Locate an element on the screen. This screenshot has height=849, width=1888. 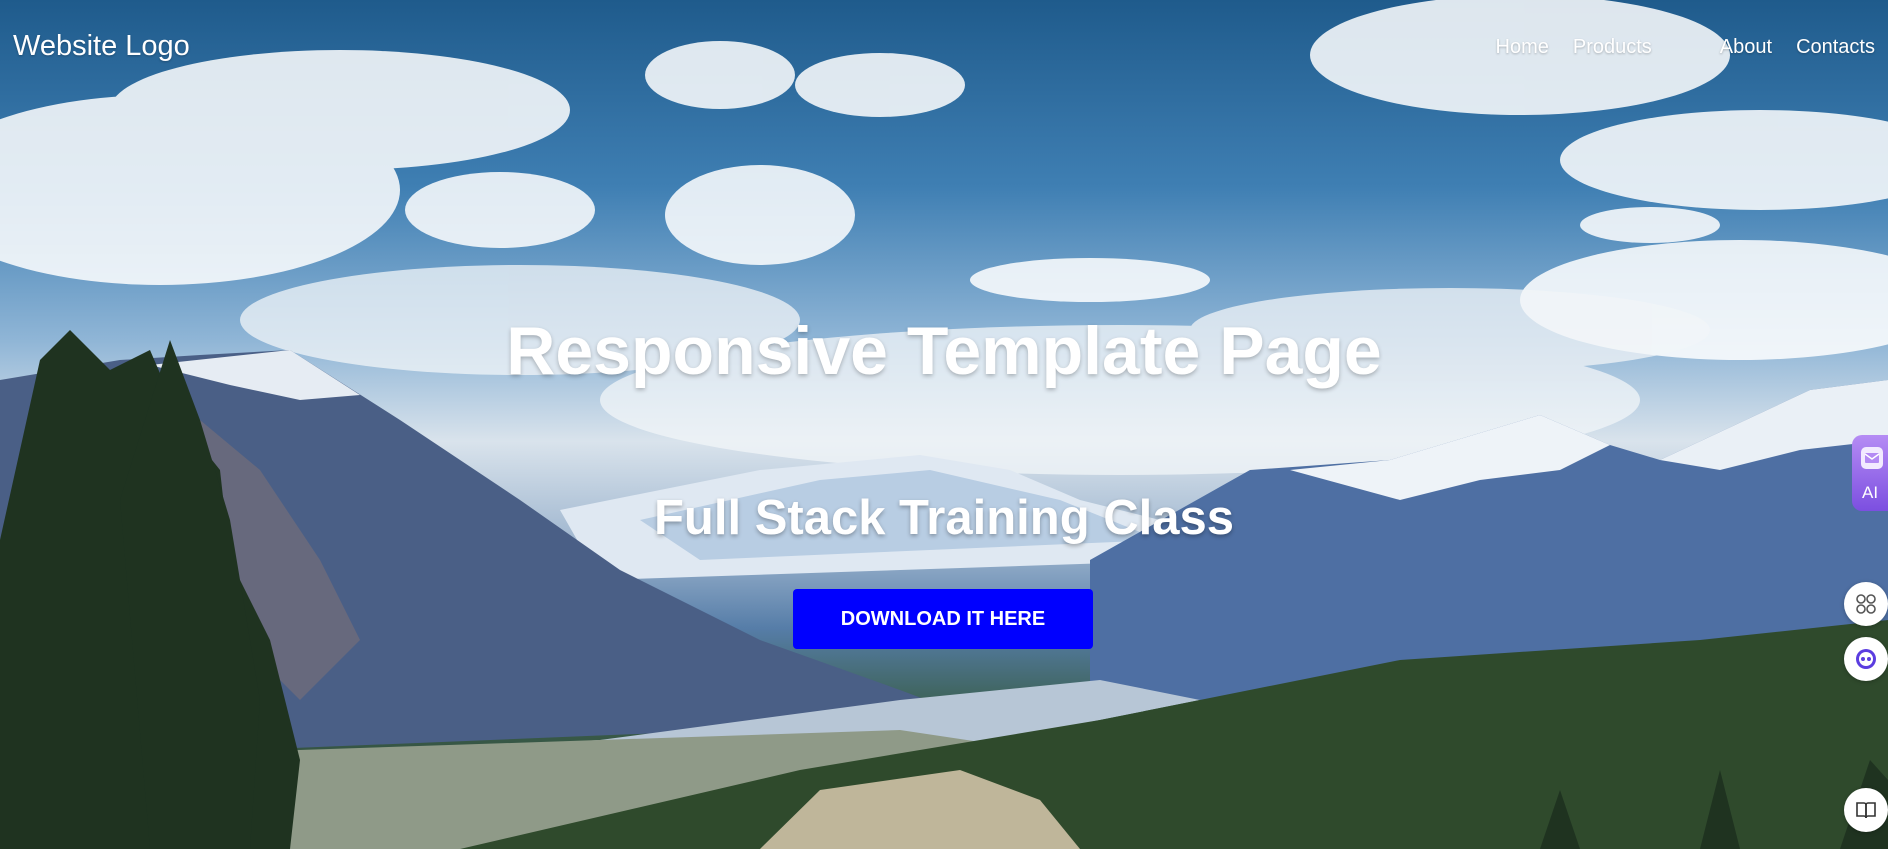
assistant-icon is located at coordinates (1866, 659).